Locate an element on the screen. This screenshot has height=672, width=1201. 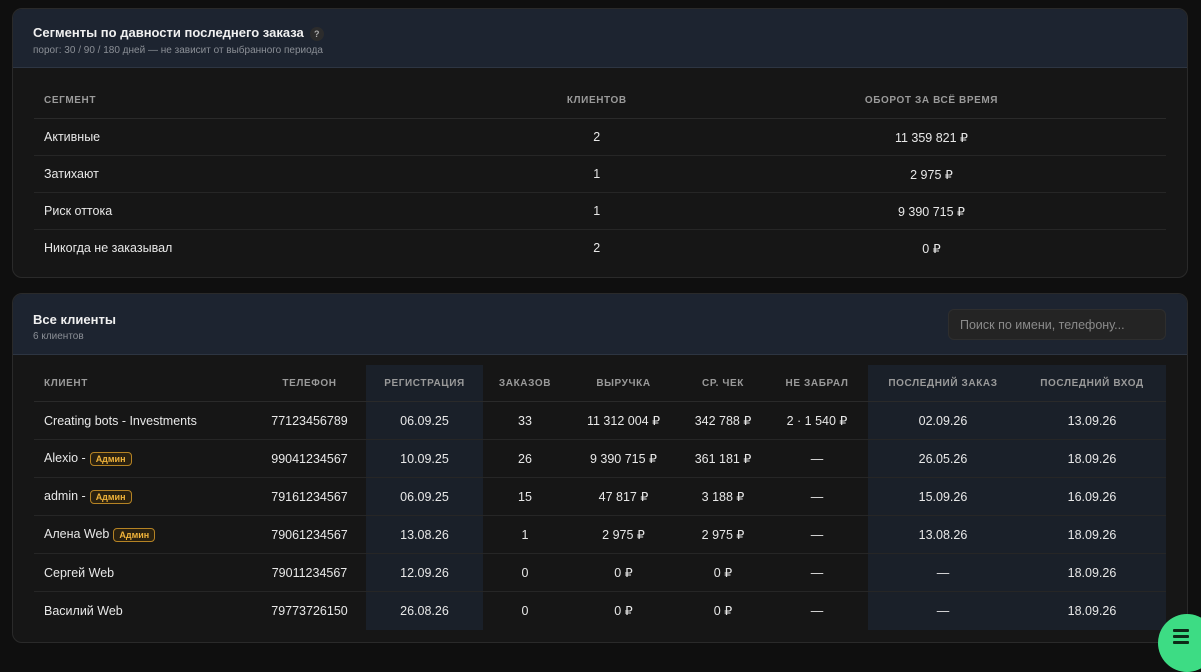
segment-turnover: 2 975 ₽ is located at coordinates (931, 174).